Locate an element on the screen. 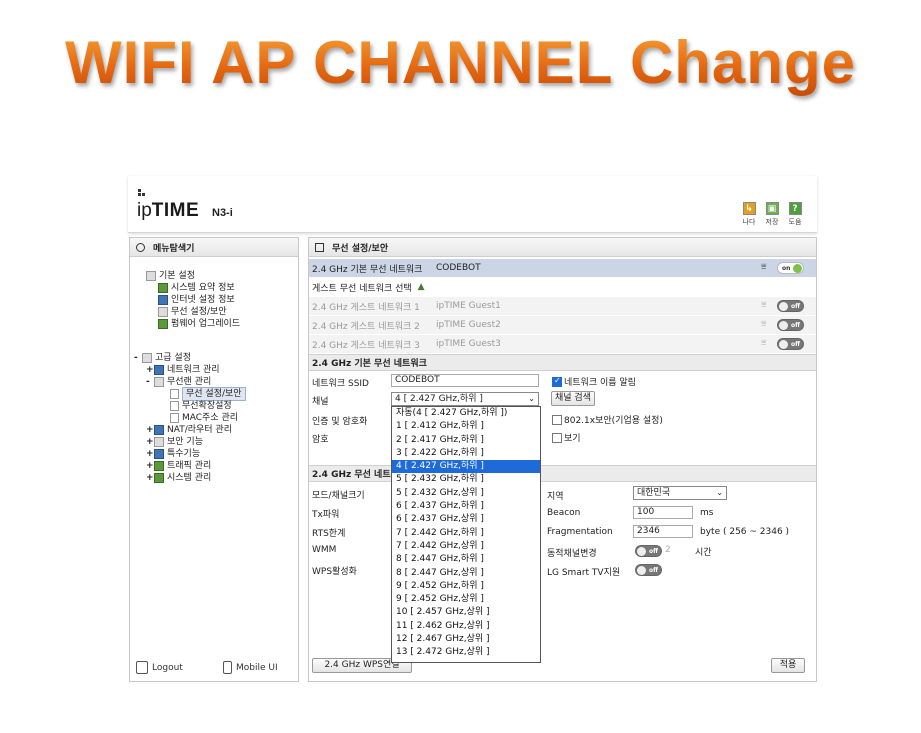  channel-option: 자동(4 [ 2.427 GHz,하위 ]) is located at coordinates (466, 413).